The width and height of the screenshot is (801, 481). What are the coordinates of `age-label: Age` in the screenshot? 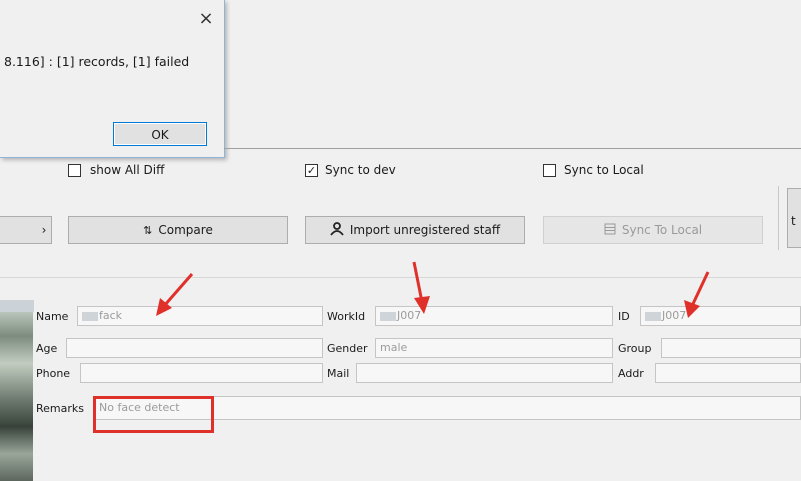 It's located at (47, 348).